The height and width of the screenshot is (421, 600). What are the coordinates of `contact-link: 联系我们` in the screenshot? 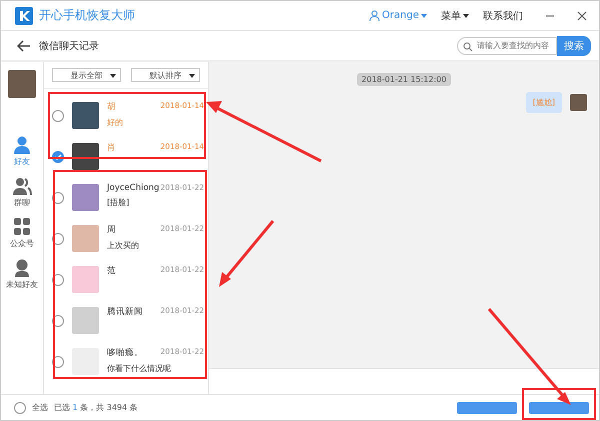 It's located at (503, 15).